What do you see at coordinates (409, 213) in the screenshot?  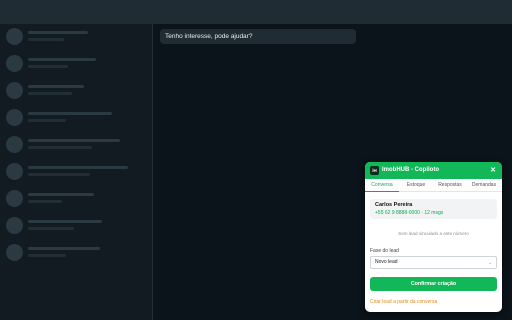 I see `contact-phone: +55 62 9 8888-0000 · 12 msgs` at bounding box center [409, 213].